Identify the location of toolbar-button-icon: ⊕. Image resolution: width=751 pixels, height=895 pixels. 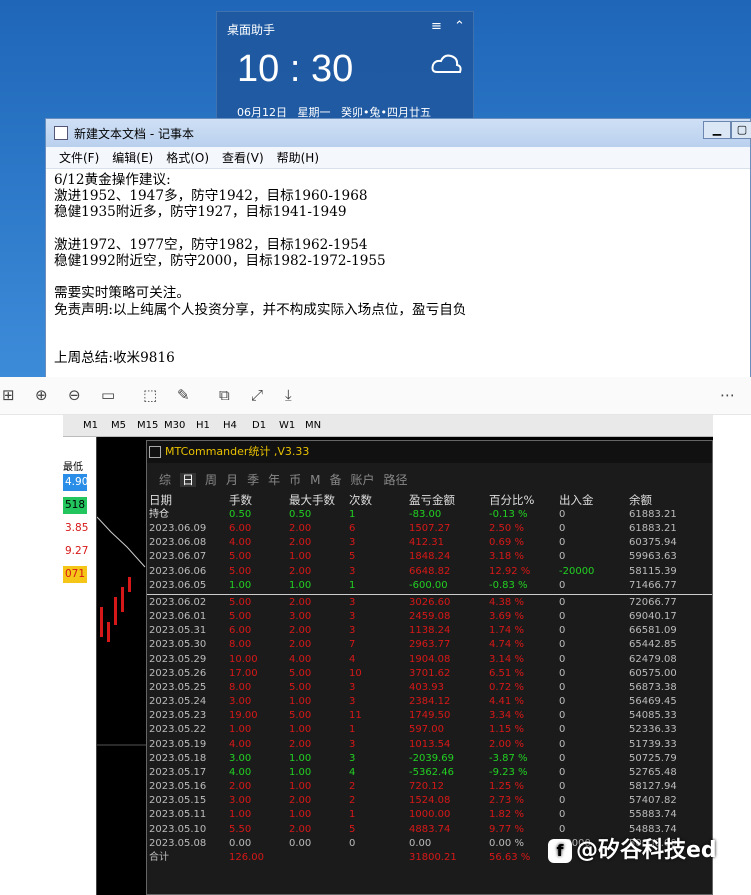
(41, 395).